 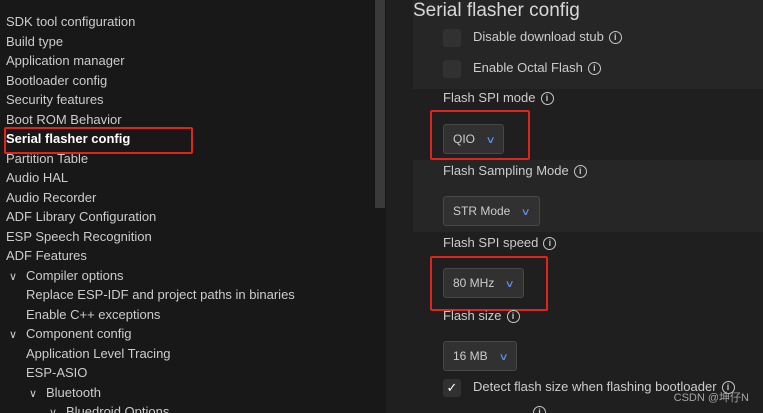 I want to click on detect-flash-size-checkbox: ✓, so click(x=452, y=387).